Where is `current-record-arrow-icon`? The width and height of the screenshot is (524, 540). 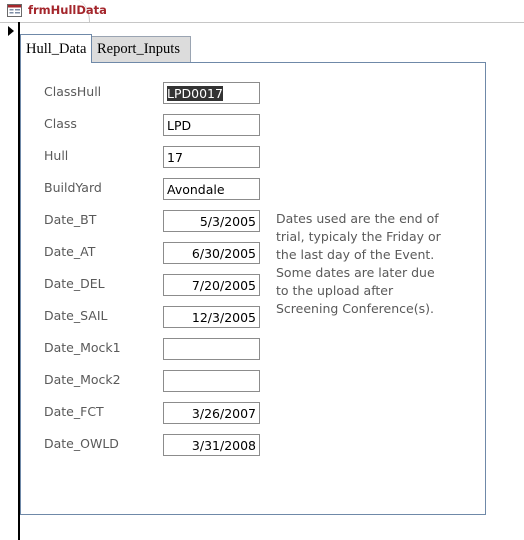 current-record-arrow-icon is located at coordinates (11, 31).